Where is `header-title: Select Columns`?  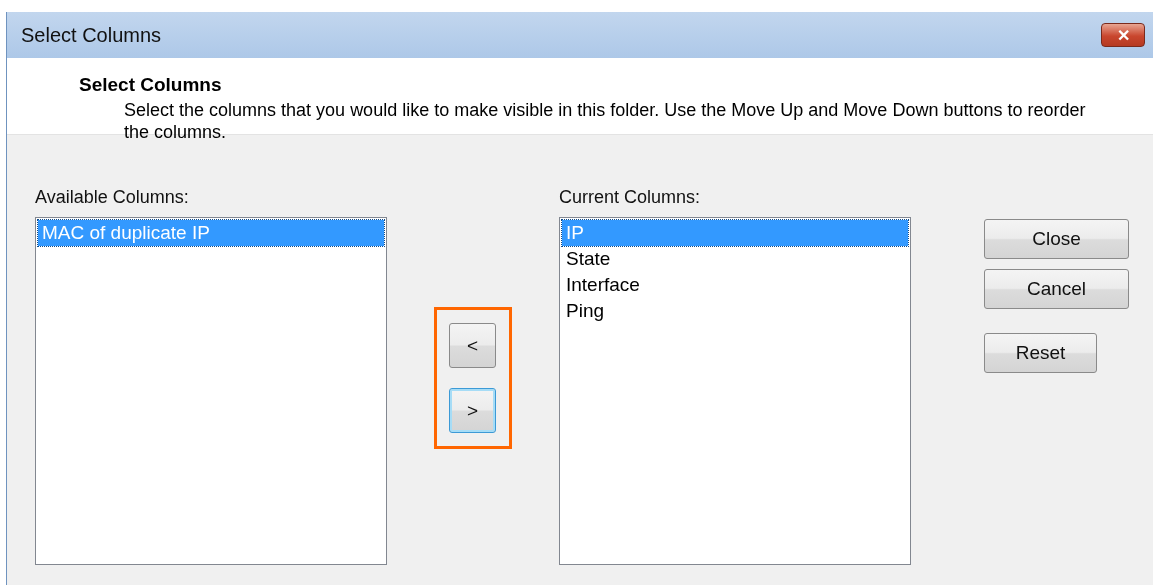
header-title: Select Columns is located at coordinates (151, 85).